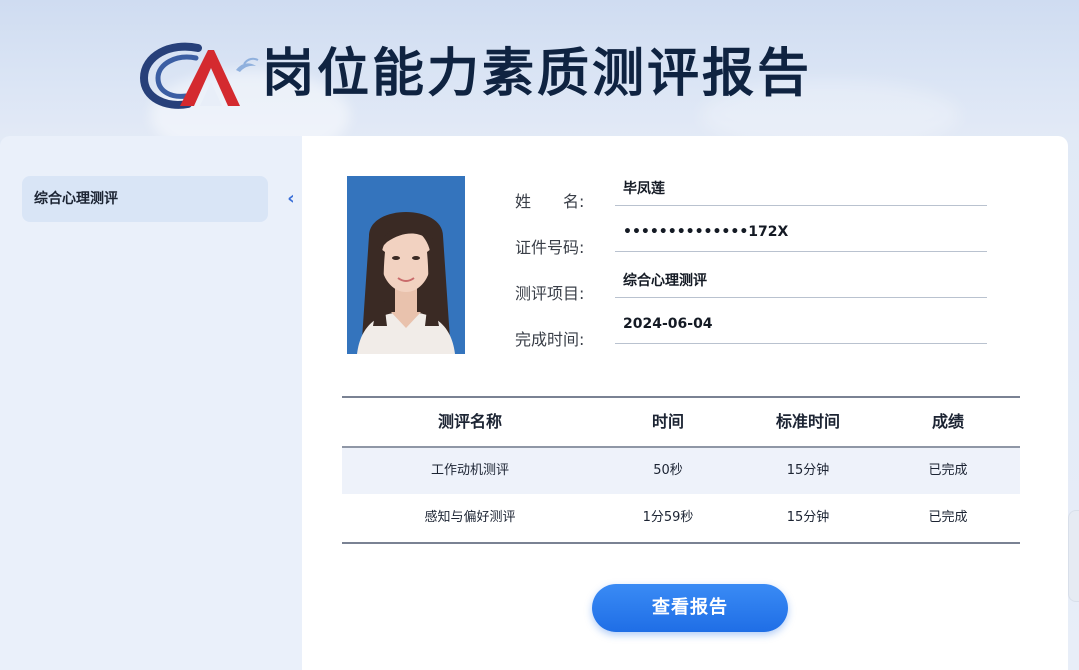 This screenshot has width=1079, height=670. Describe the element at coordinates (755, 286) in the screenshot. I see `info-row-project: 测评项目: 综合心理测评` at that location.